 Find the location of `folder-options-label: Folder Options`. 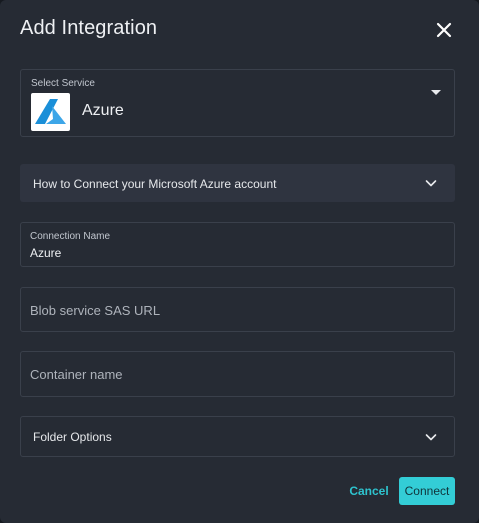

folder-options-label: Folder Options is located at coordinates (72, 437).